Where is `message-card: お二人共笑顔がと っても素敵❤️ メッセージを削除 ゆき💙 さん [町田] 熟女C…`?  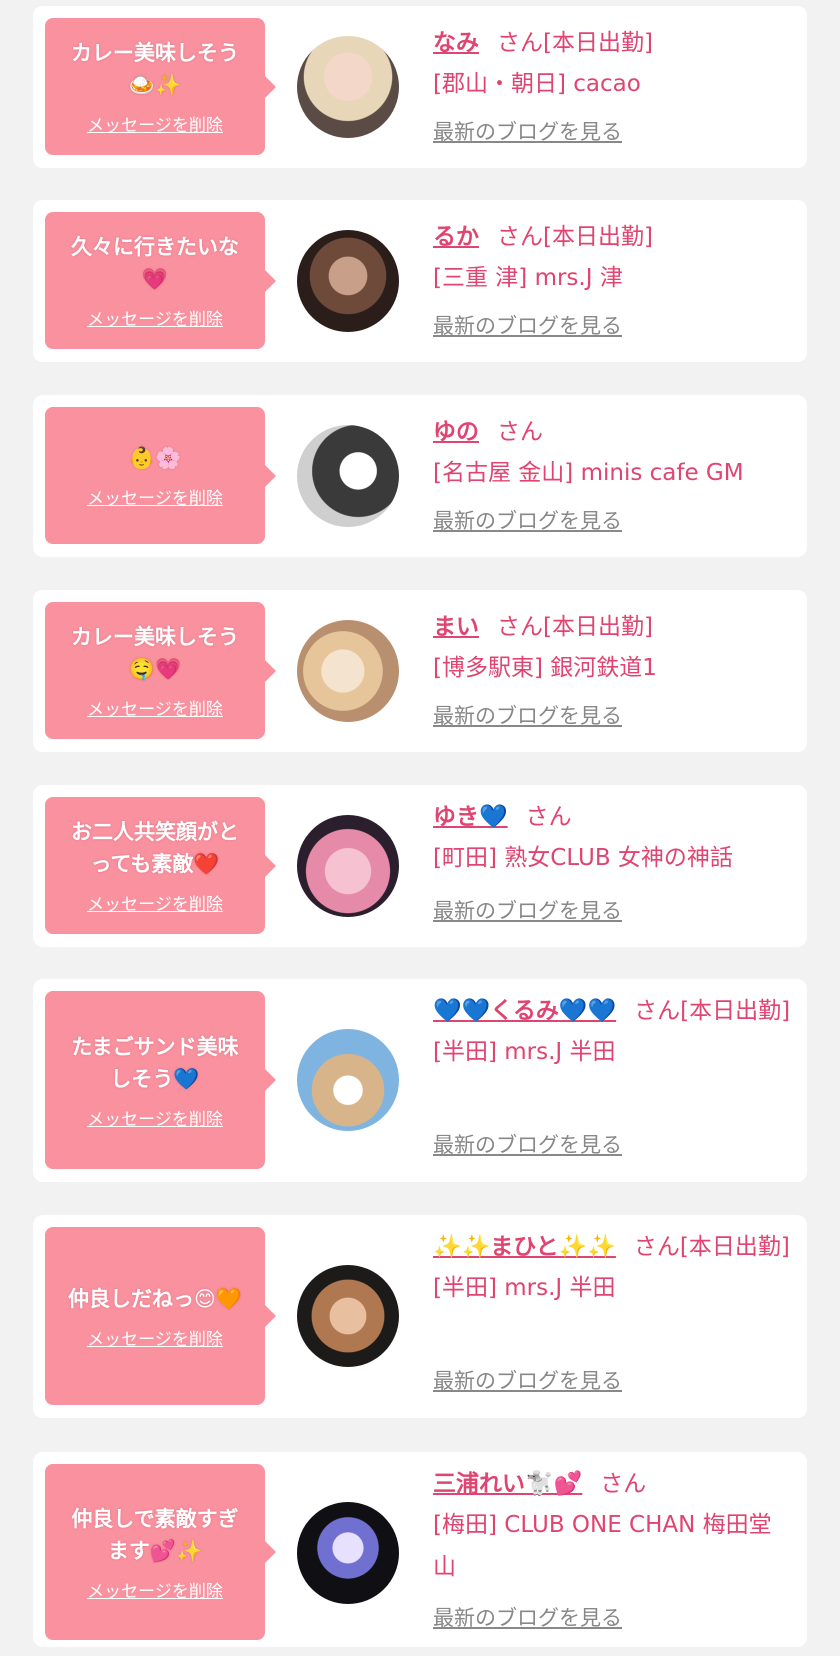
message-card: お二人共笑顔がと っても素敵❤️ メッセージを削除 ゆき💙 さん [町田] 熟女C… is located at coordinates (420, 866).